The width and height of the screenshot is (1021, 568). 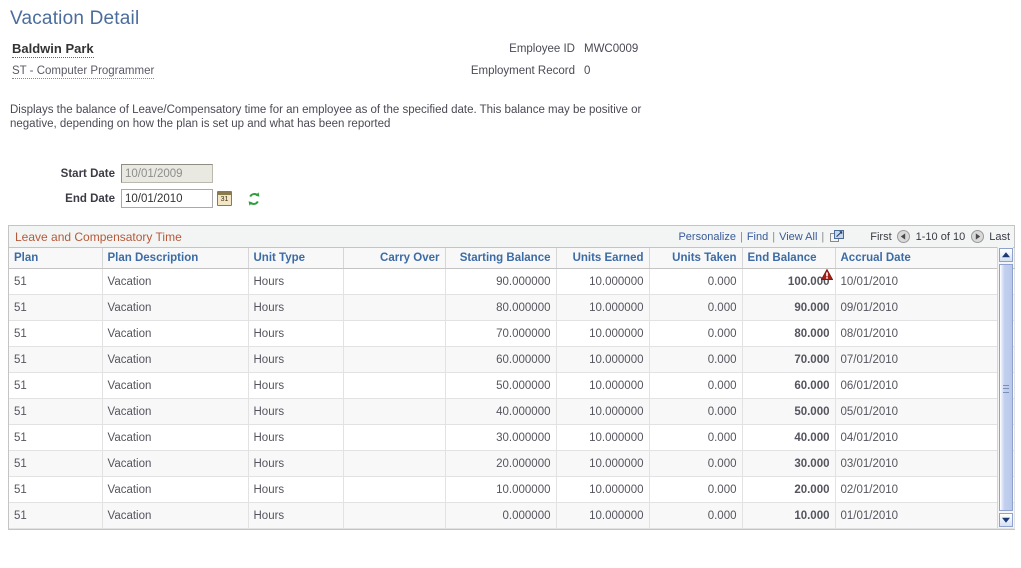 What do you see at coordinates (53, 49) in the screenshot?
I see `employee-name-link: Baldwin Park` at bounding box center [53, 49].